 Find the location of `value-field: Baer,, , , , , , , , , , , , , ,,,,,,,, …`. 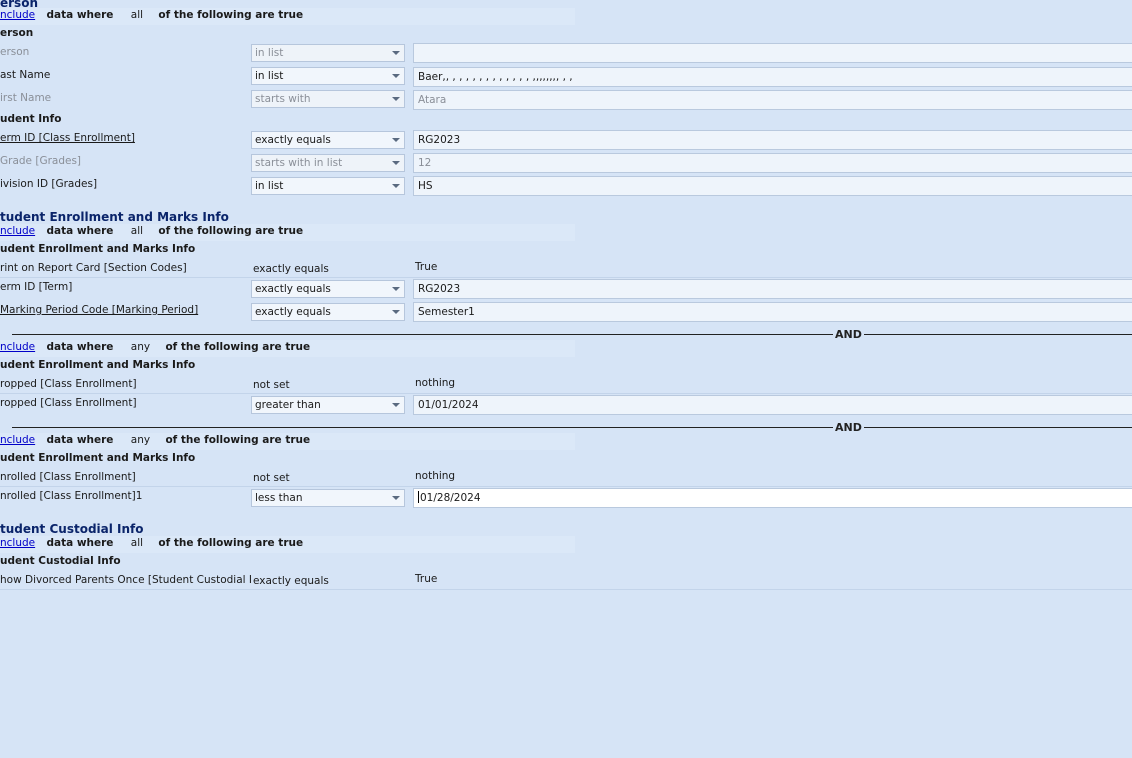

value-field: Baer,, , , , , , , , , , , , , ,,,,,,,, … is located at coordinates (772, 77).